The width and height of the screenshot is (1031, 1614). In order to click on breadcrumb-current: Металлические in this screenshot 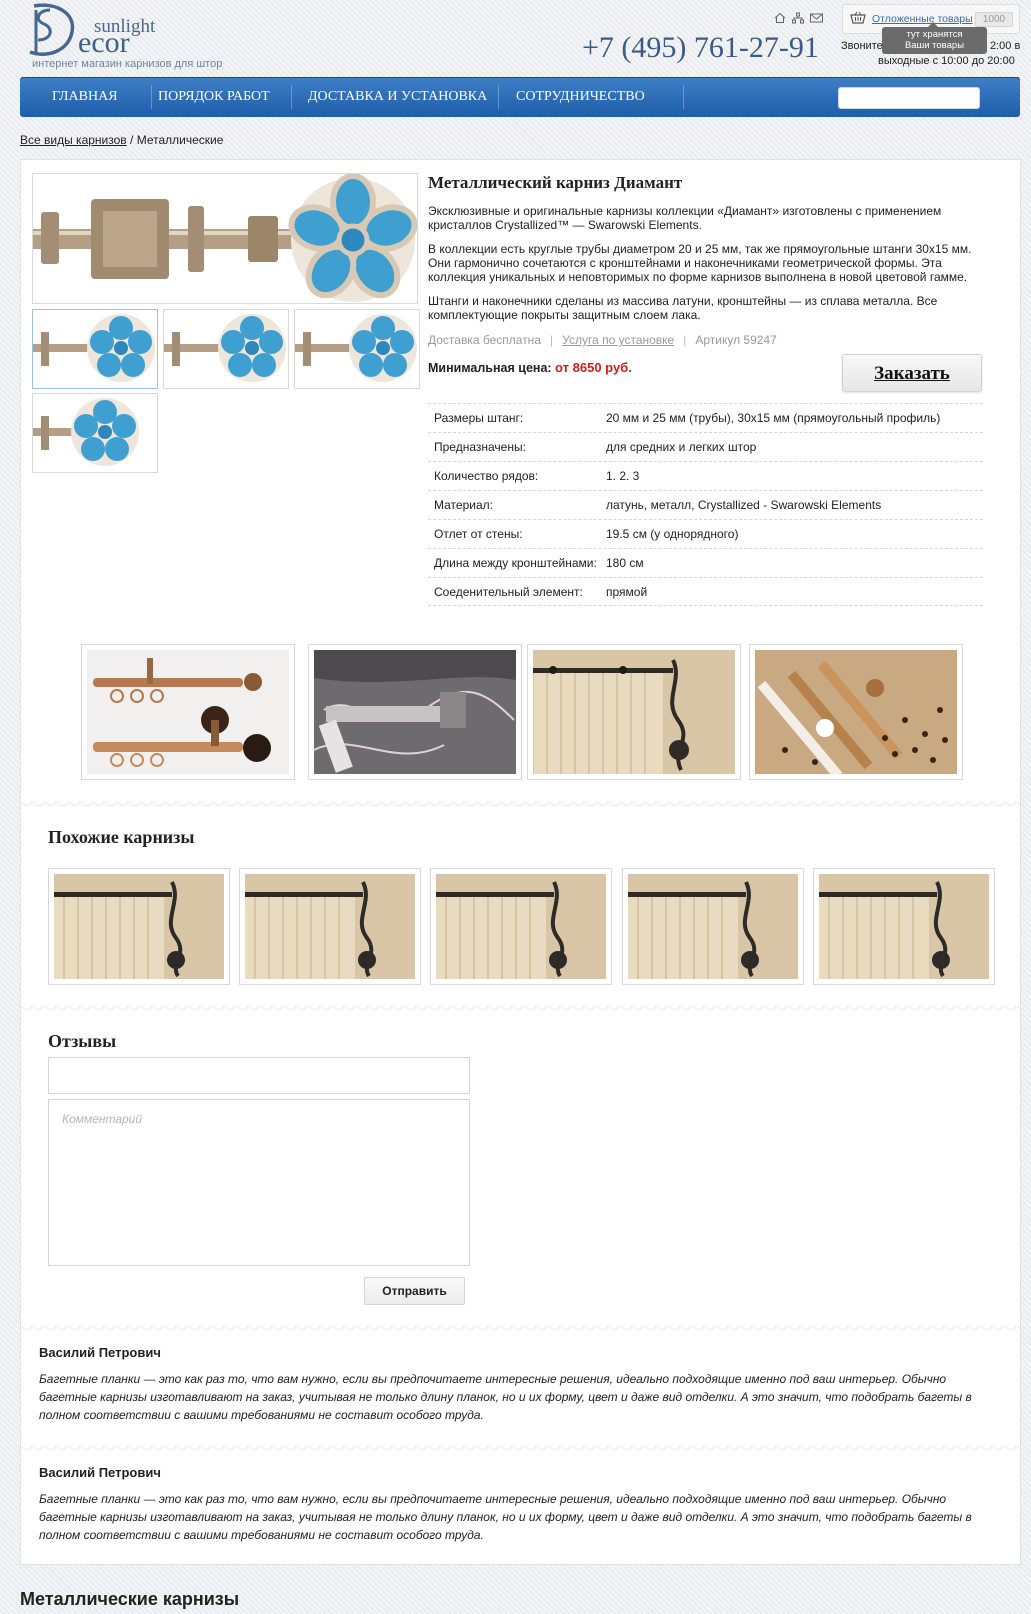, I will do `click(180, 140)`.